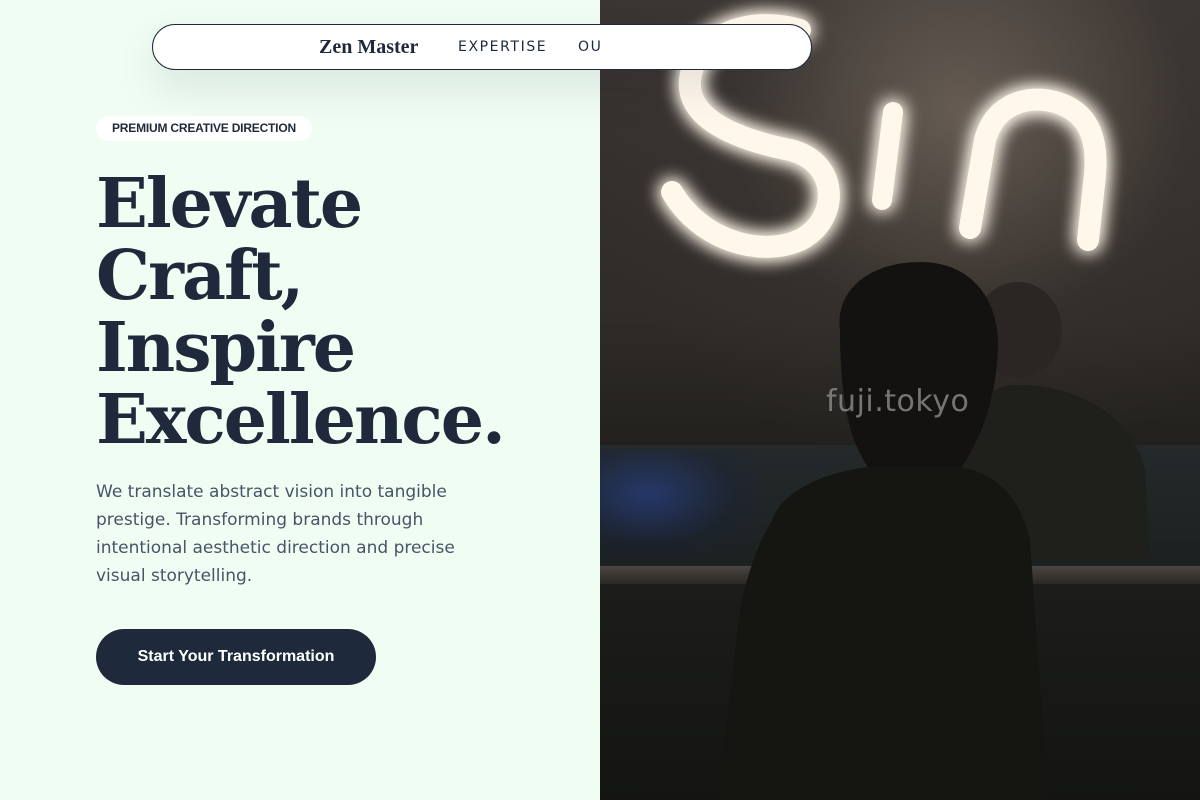 The height and width of the screenshot is (800, 1200). I want to click on photo-watermark: fuji.tokyo, so click(898, 401).